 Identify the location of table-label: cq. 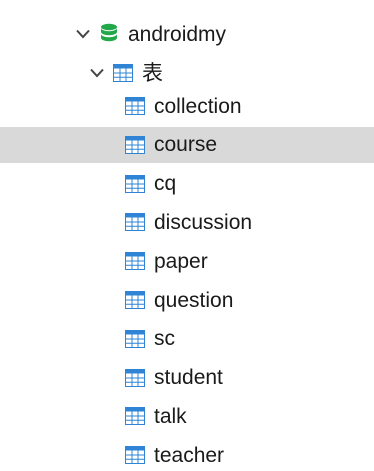
(165, 184).